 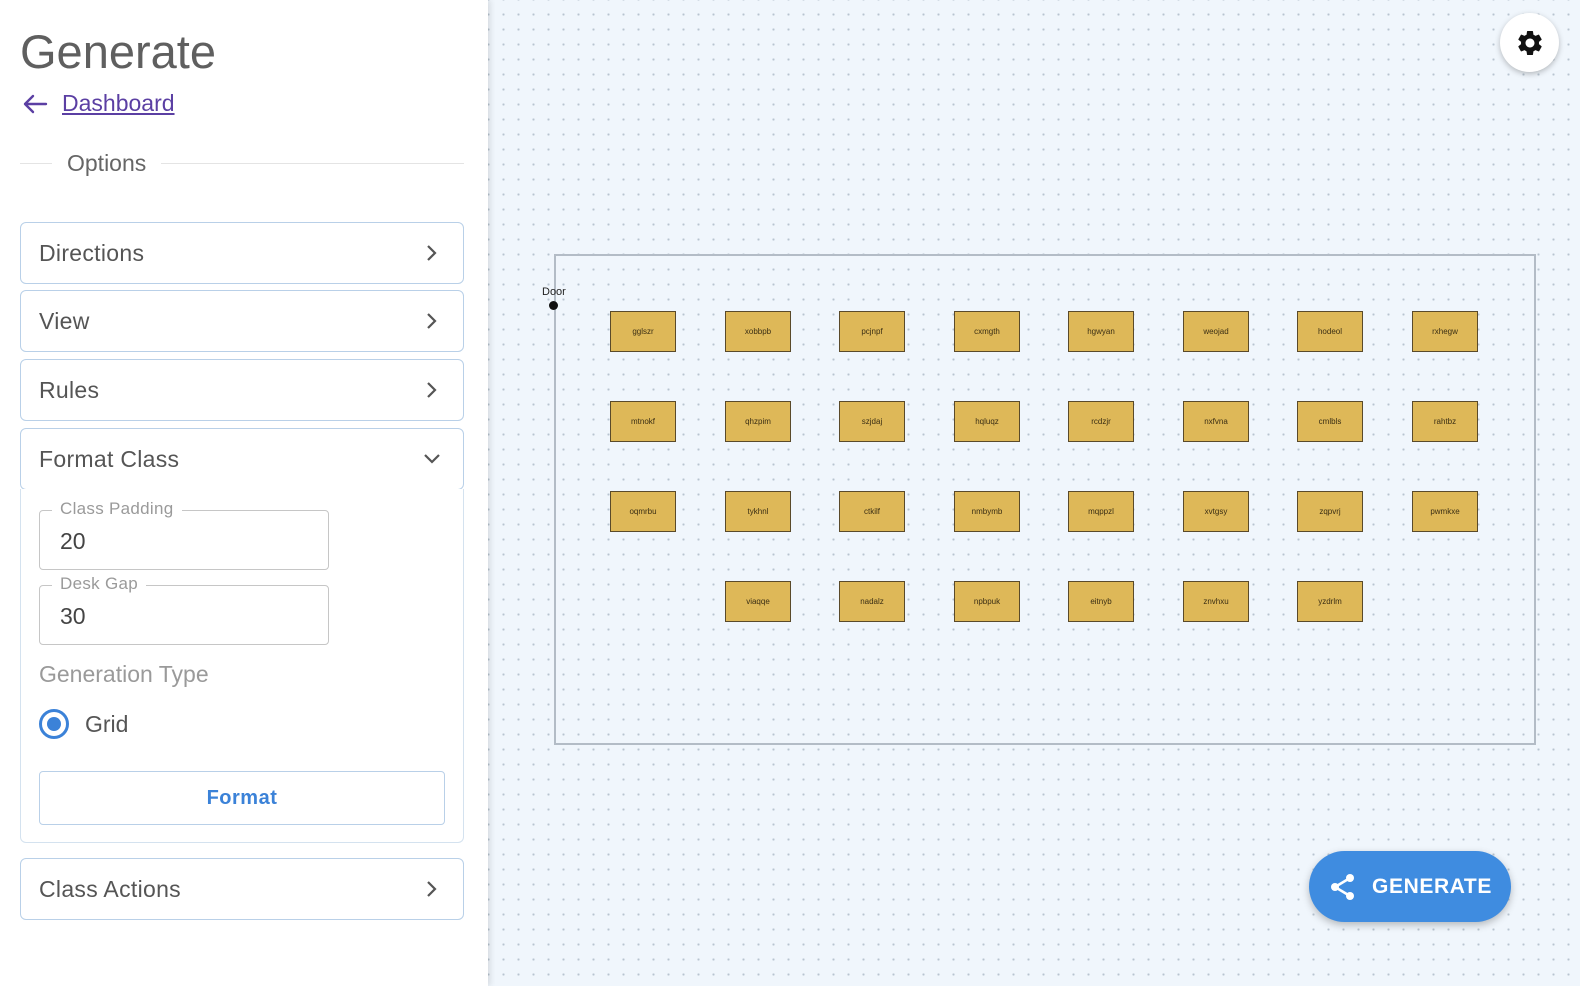 I want to click on desk: yzdrlm, so click(x=1330, y=601).